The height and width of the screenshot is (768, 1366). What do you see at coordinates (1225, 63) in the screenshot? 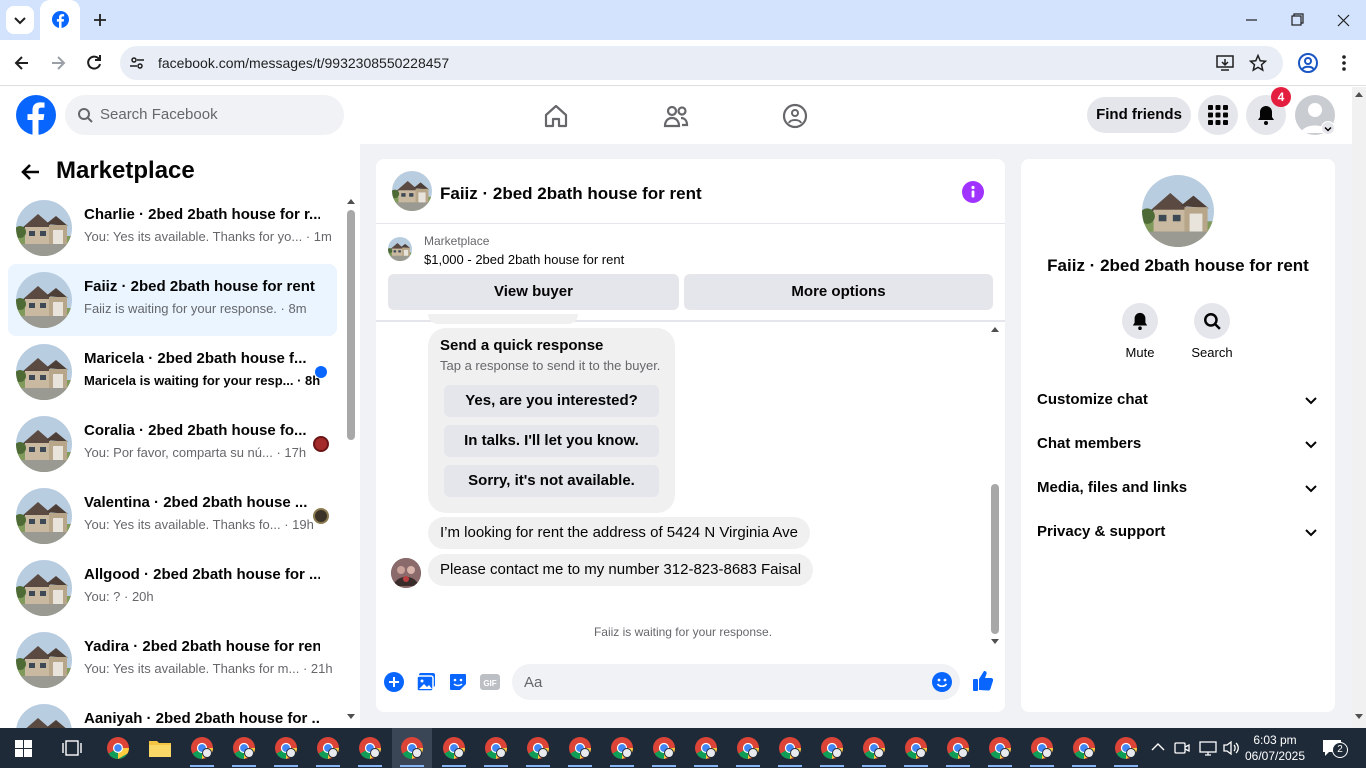
I see `install-app-icon` at bounding box center [1225, 63].